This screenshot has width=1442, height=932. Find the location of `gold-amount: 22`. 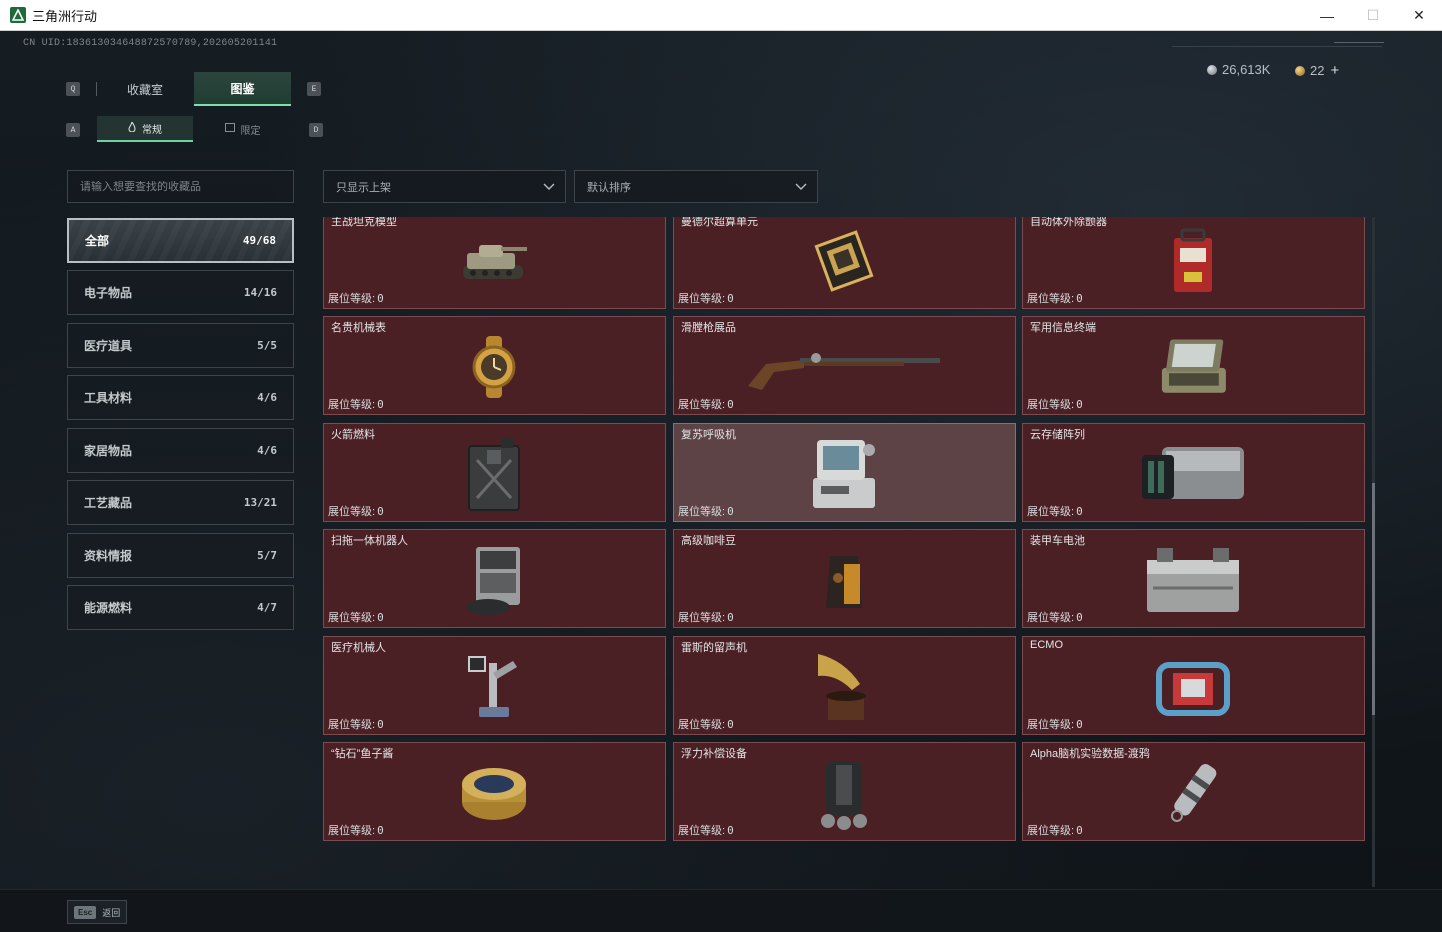

gold-amount: 22 is located at coordinates (1317, 70).